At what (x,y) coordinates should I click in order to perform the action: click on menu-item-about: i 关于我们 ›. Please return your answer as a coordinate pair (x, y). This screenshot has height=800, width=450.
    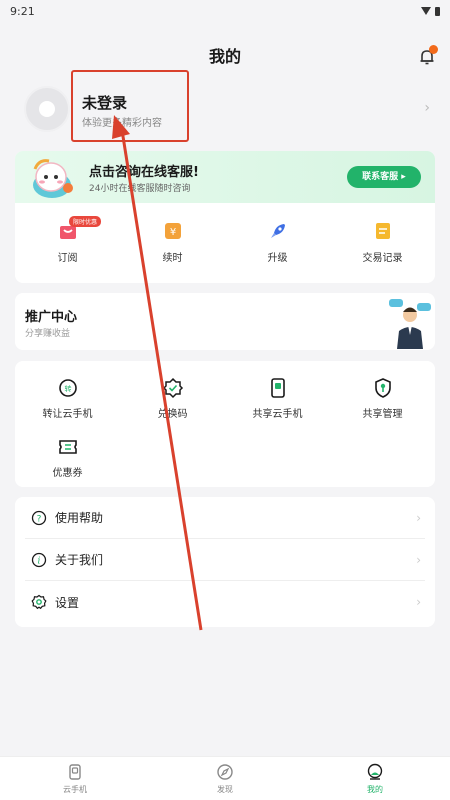
    Looking at the image, I should click on (225, 560).